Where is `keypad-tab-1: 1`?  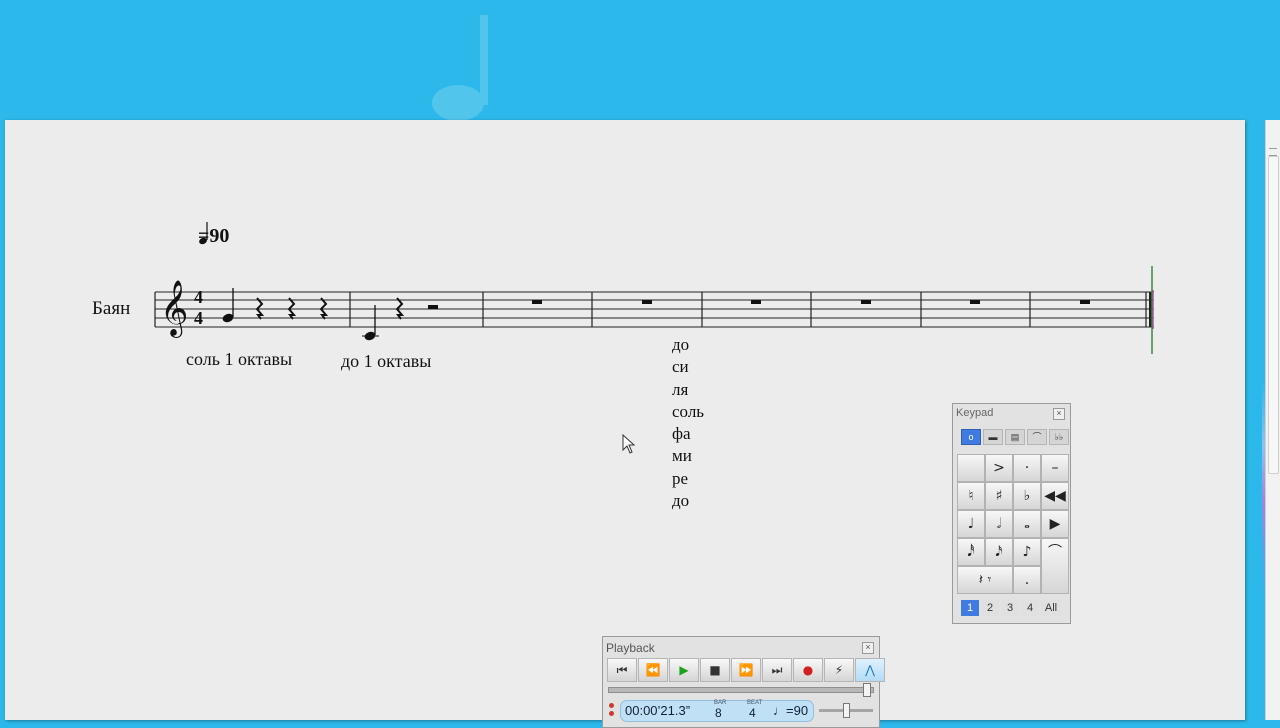
keypad-tab-1: 1 is located at coordinates (970, 608).